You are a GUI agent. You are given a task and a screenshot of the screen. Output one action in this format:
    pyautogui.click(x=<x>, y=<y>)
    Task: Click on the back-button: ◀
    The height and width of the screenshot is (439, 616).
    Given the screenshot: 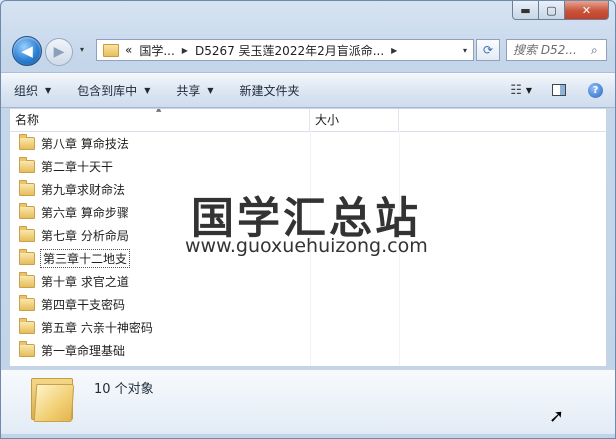 What is the action you would take?
    pyautogui.click(x=27, y=51)
    